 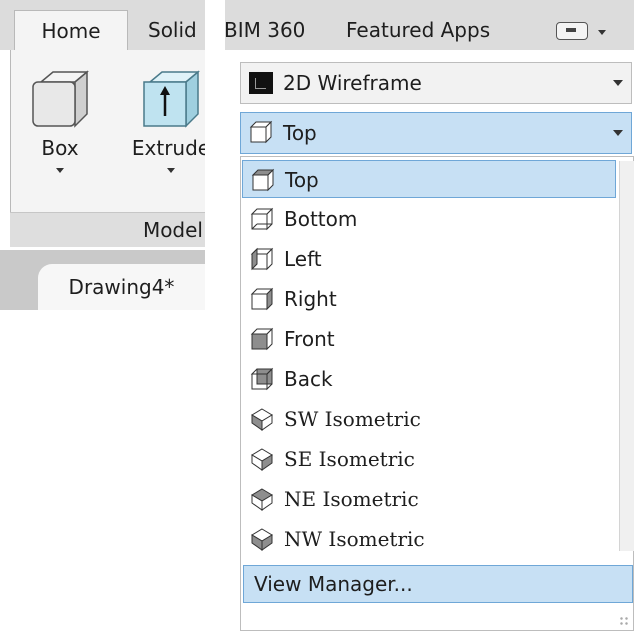 What do you see at coordinates (429, 499) in the screenshot?
I see `list-item-ne-isometric: NE Isometric` at bounding box center [429, 499].